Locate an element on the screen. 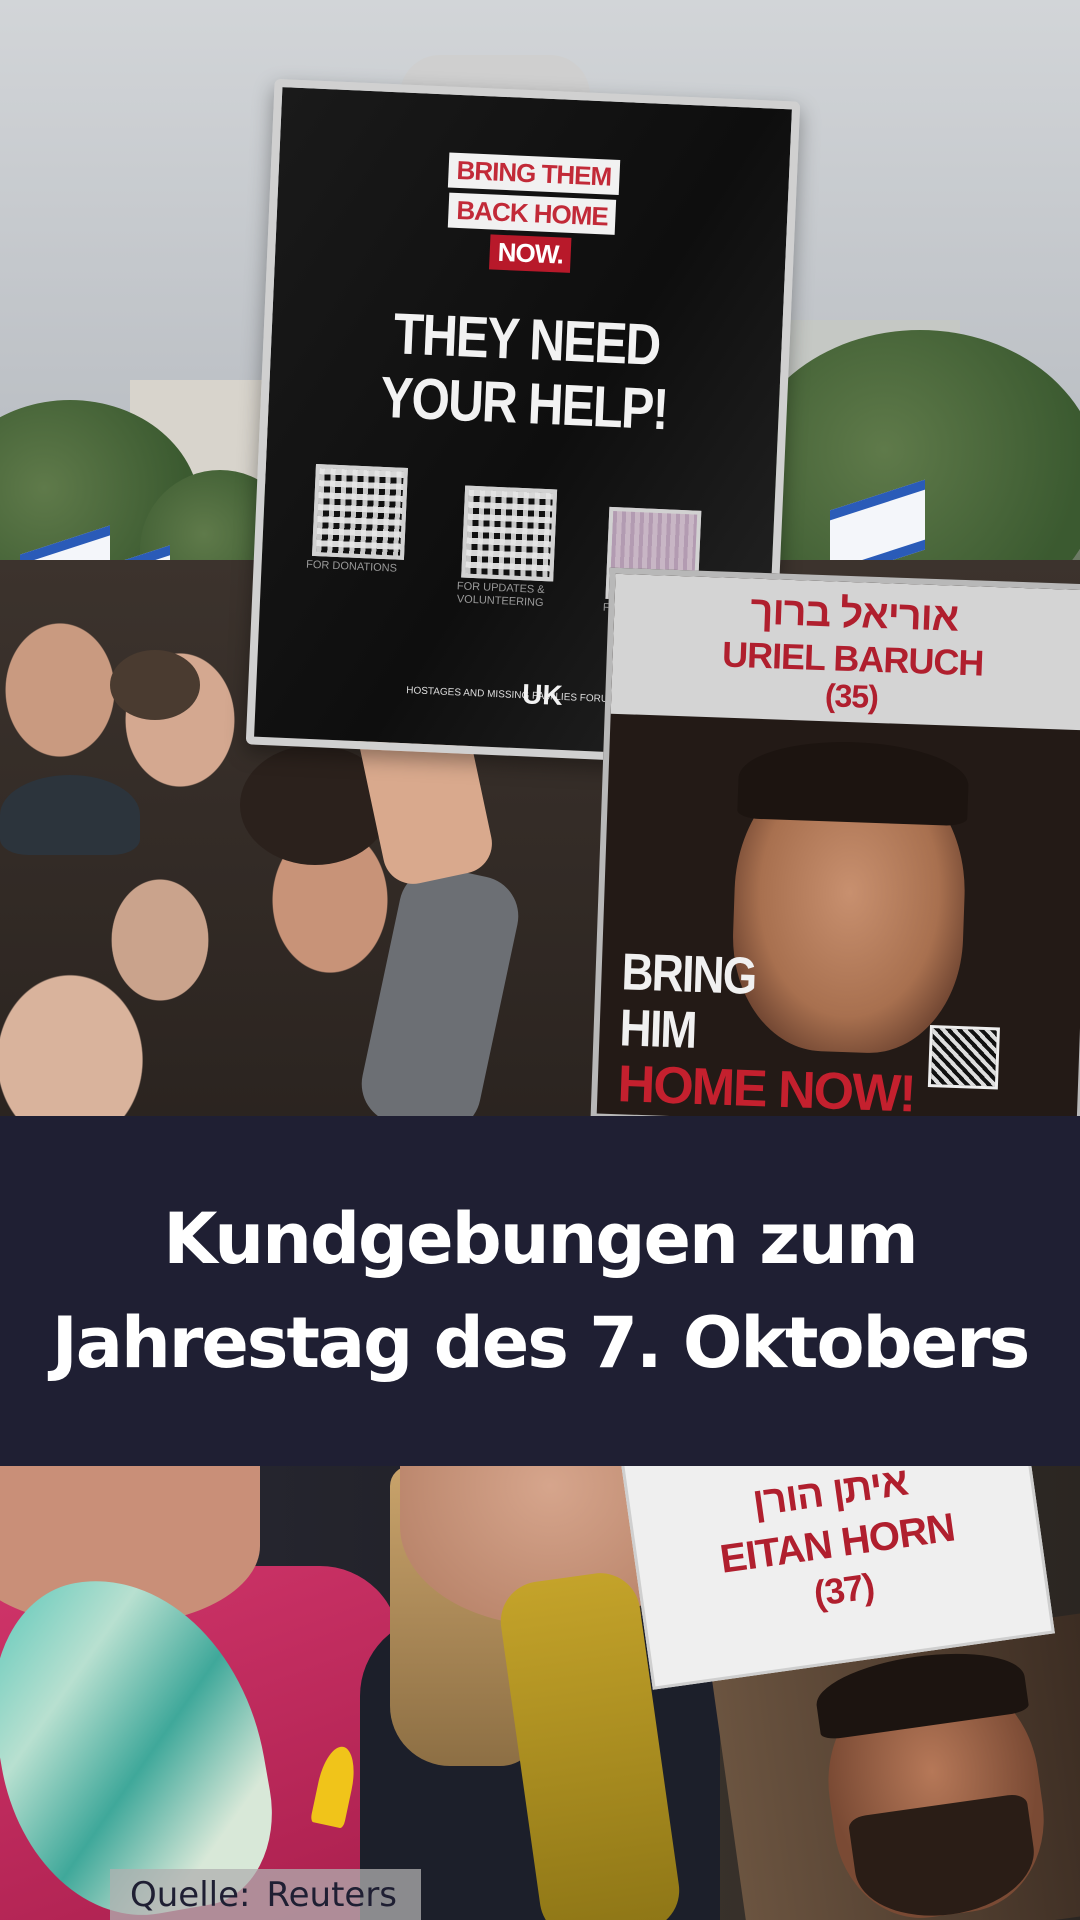 The width and height of the screenshot is (1080, 1920). sign-slogan-line: BRING is located at coordinates (688, 974).